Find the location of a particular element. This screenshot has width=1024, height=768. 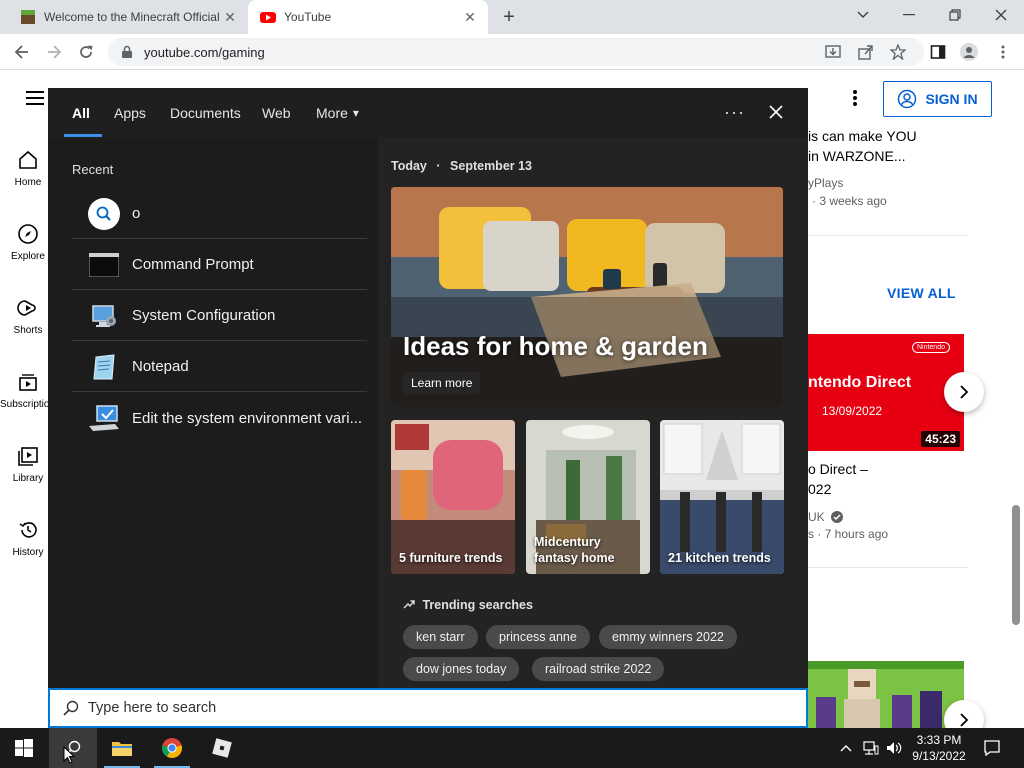

chevron-down-icon: ▾ is located at coordinates (355, 113).